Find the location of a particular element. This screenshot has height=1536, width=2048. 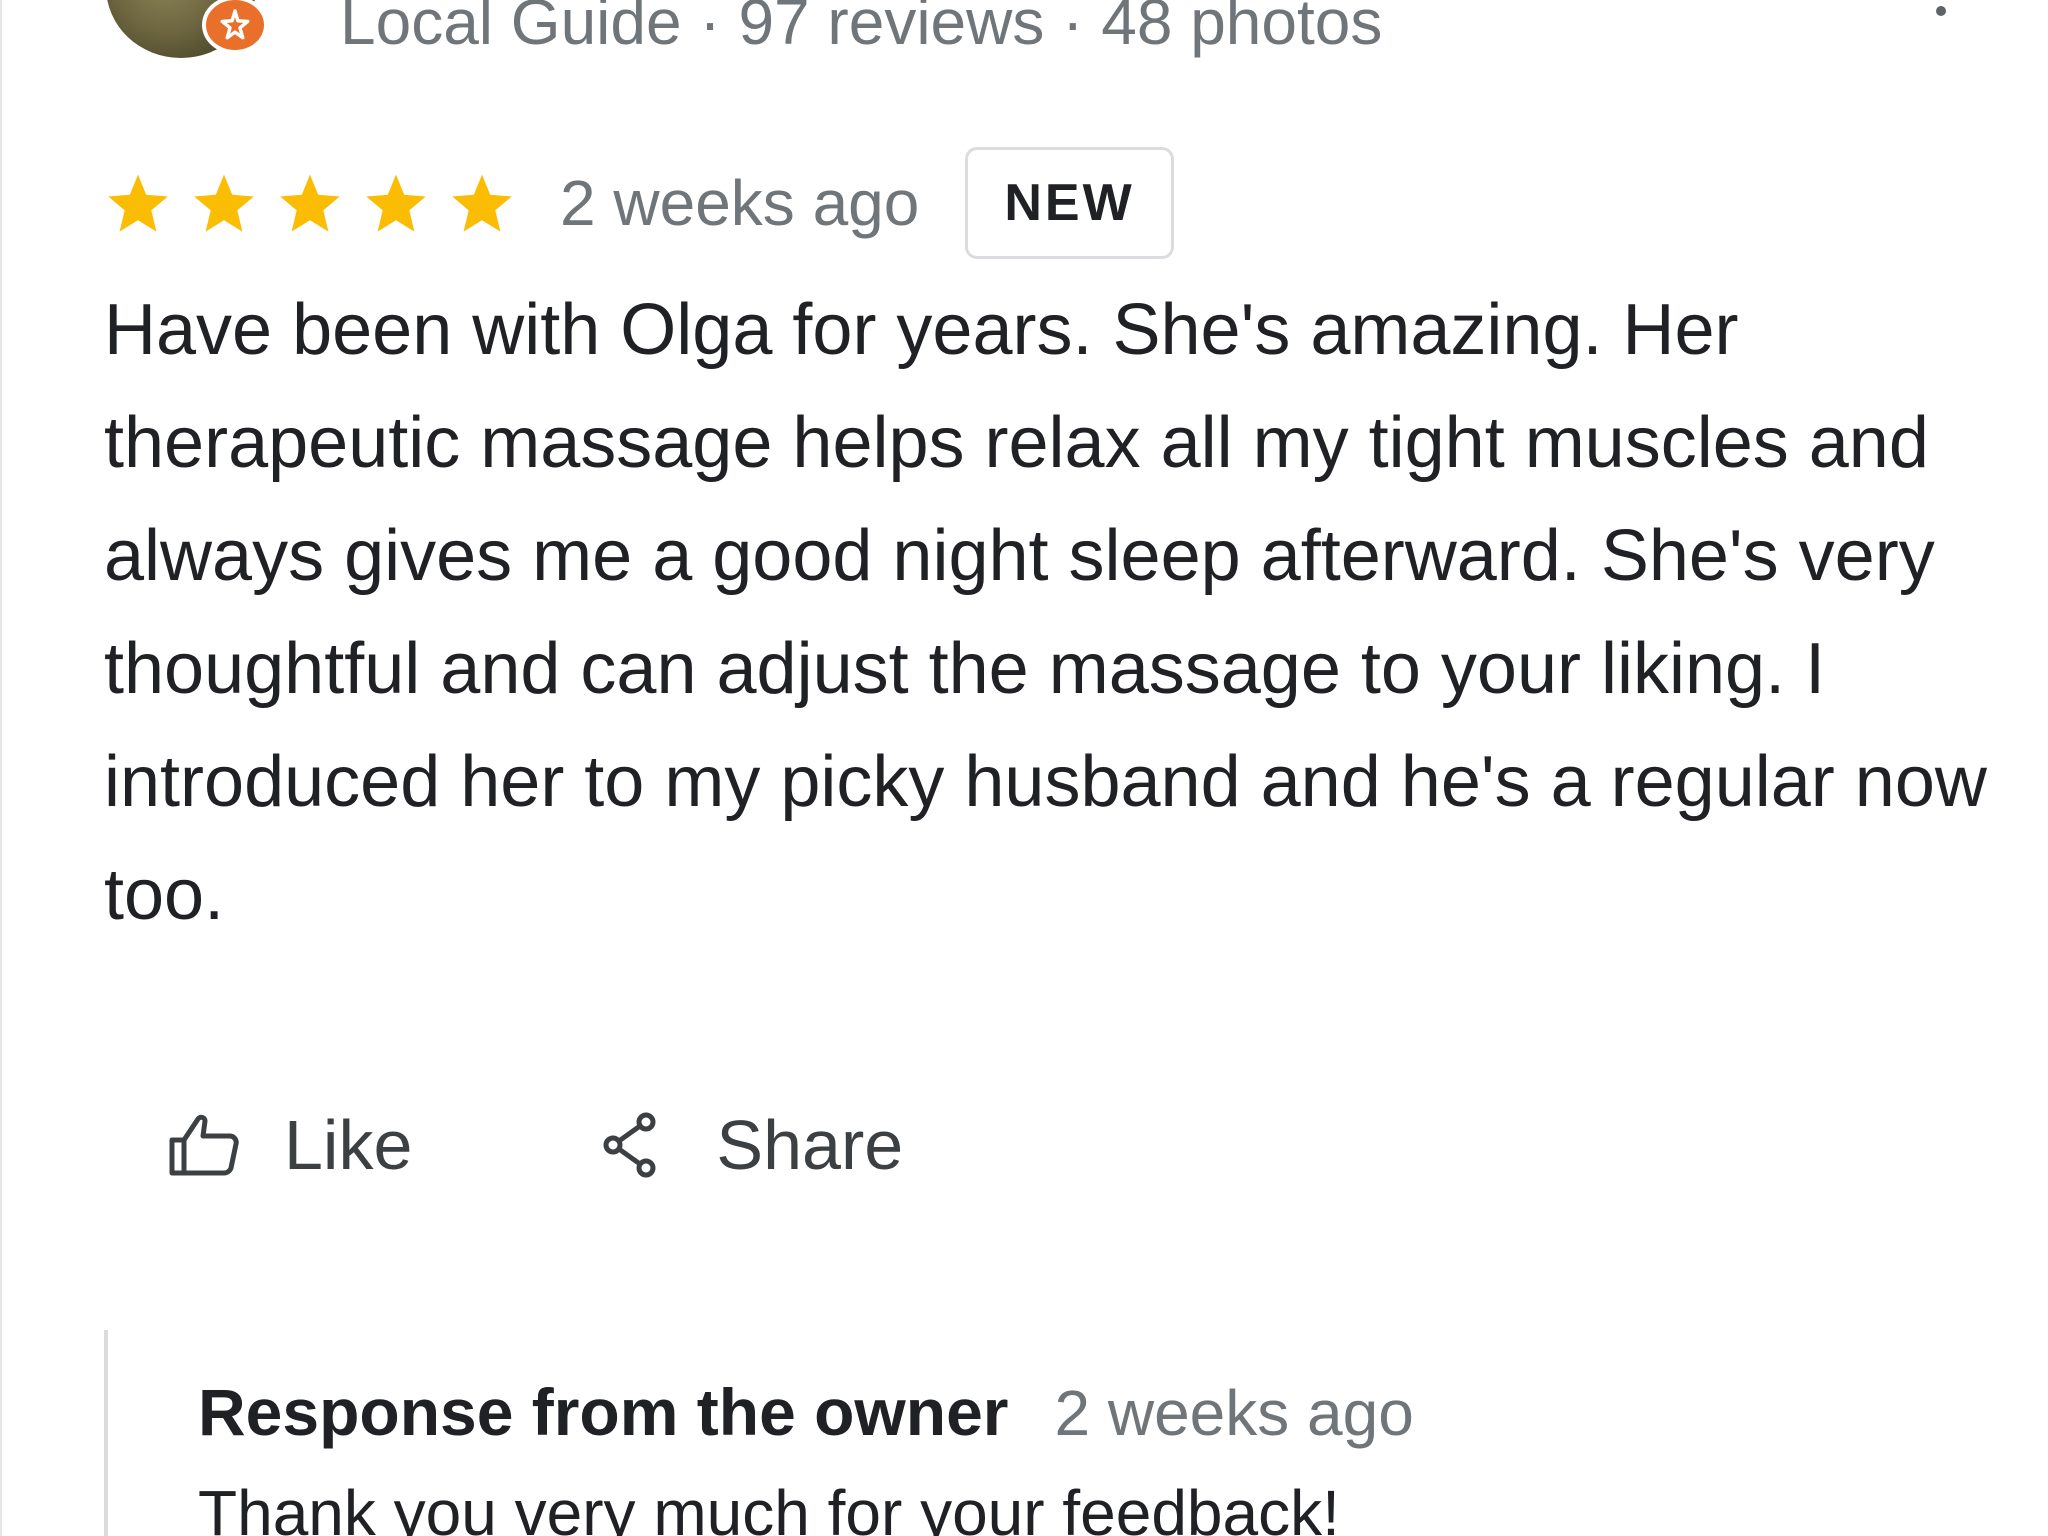

share-label: Share is located at coordinates (810, 1145).